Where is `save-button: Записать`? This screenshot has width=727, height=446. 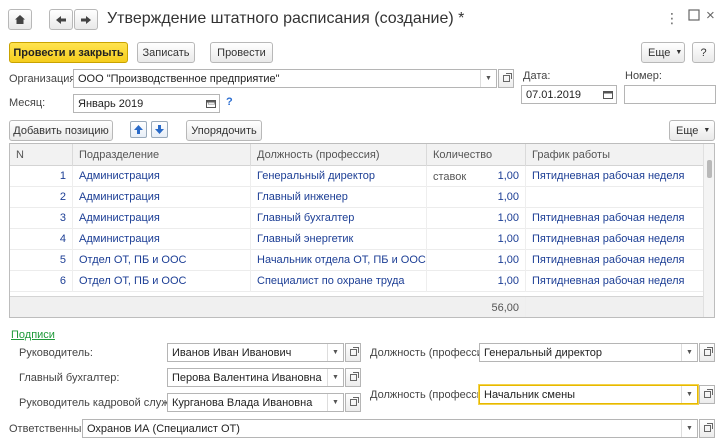 save-button: Записать is located at coordinates (166, 52).